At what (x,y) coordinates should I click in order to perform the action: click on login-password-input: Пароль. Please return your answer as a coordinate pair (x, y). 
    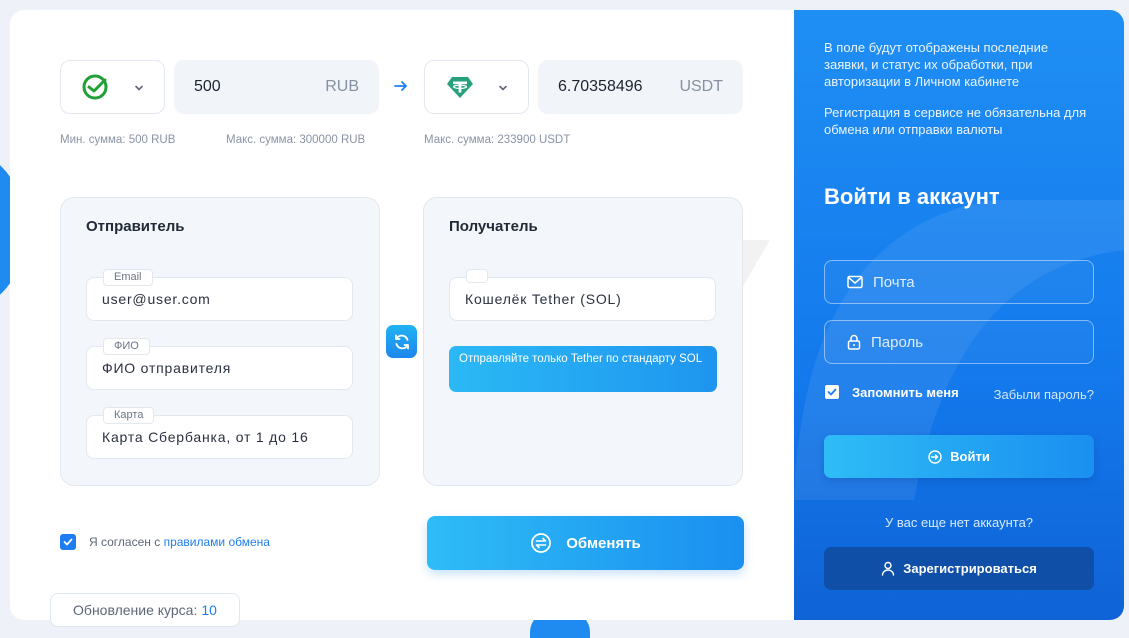
    Looking at the image, I should click on (959, 342).